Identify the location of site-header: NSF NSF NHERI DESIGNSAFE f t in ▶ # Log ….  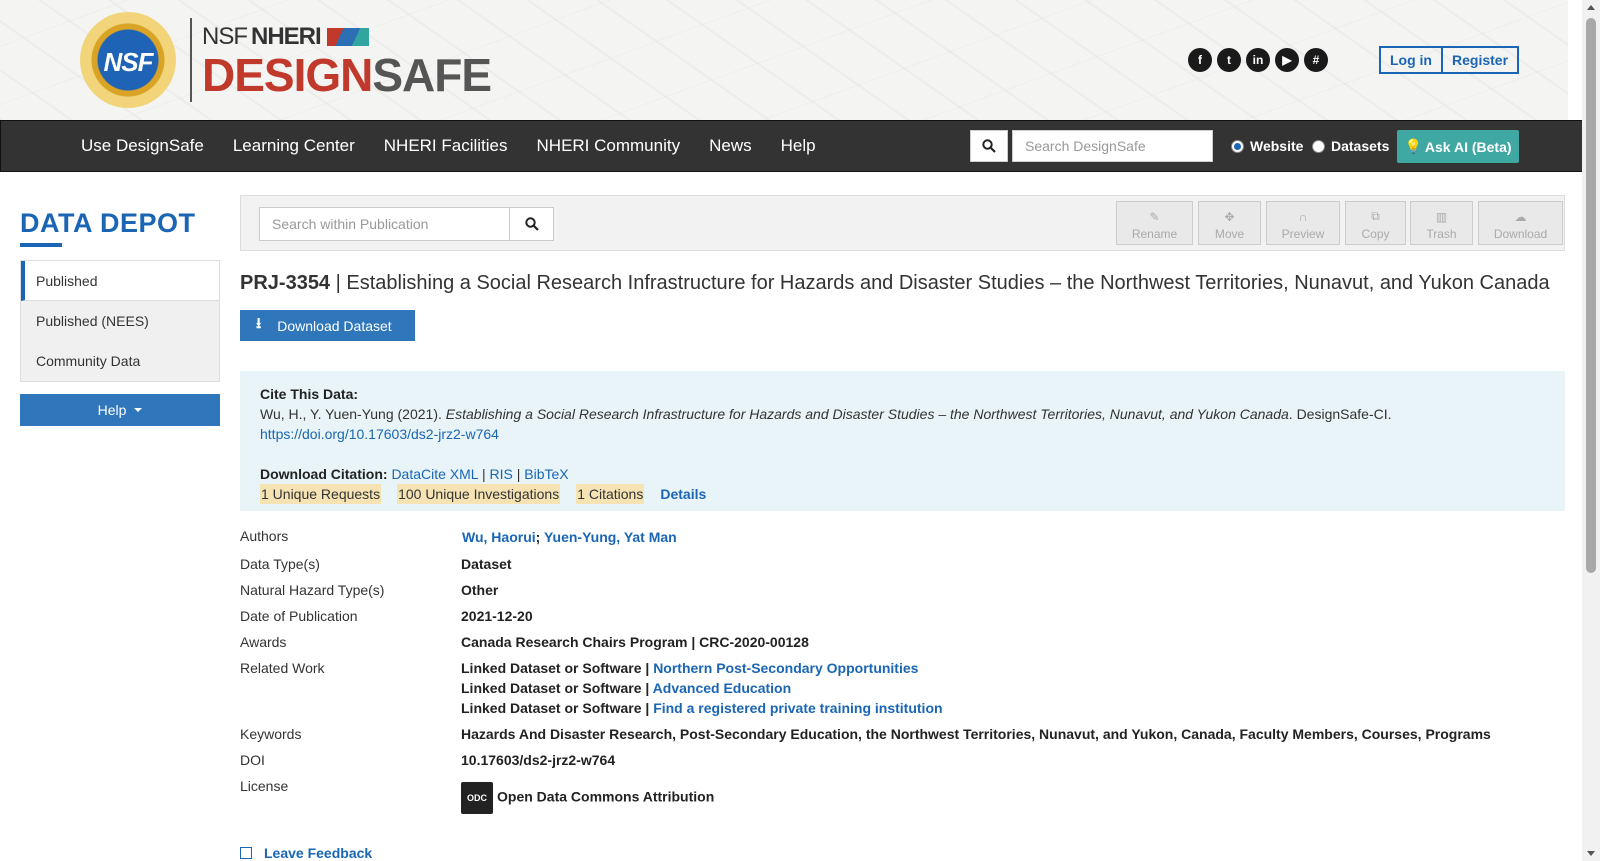
(784, 60).